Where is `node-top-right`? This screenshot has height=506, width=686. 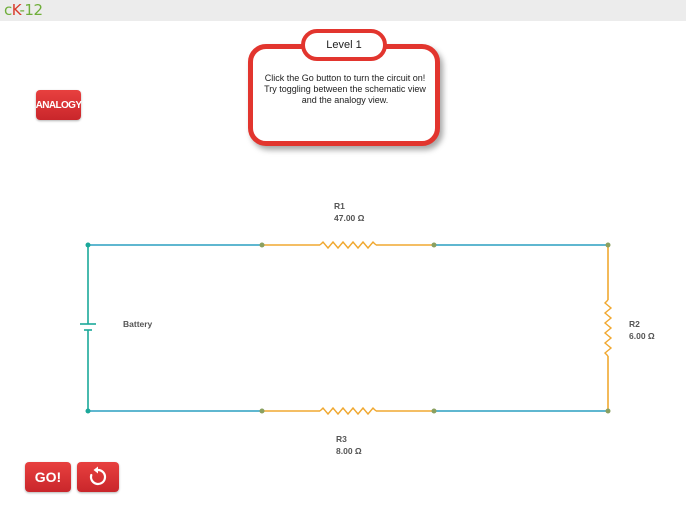 node-top-right is located at coordinates (608, 245).